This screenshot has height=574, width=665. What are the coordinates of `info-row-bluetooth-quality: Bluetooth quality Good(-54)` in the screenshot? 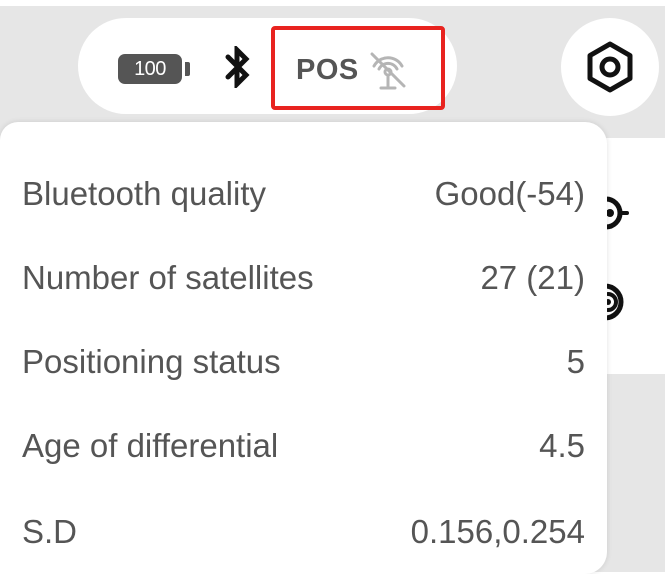 It's located at (303, 194).